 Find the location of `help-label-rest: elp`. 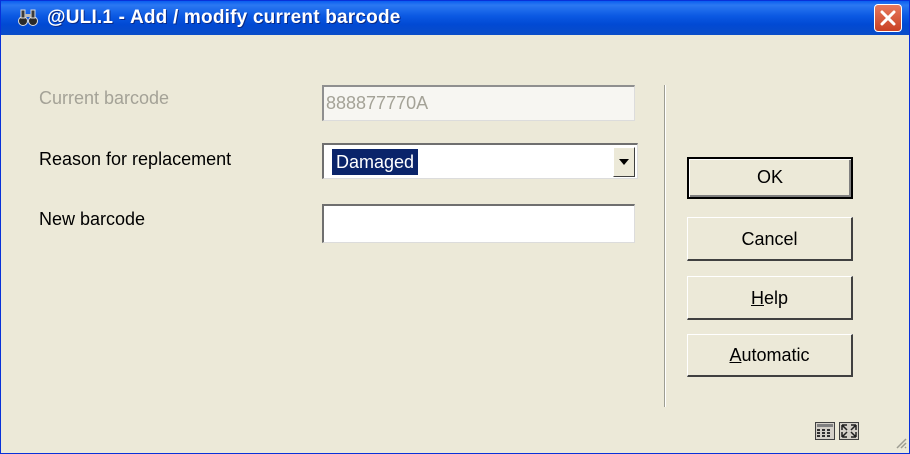

help-label-rest: elp is located at coordinates (776, 298).